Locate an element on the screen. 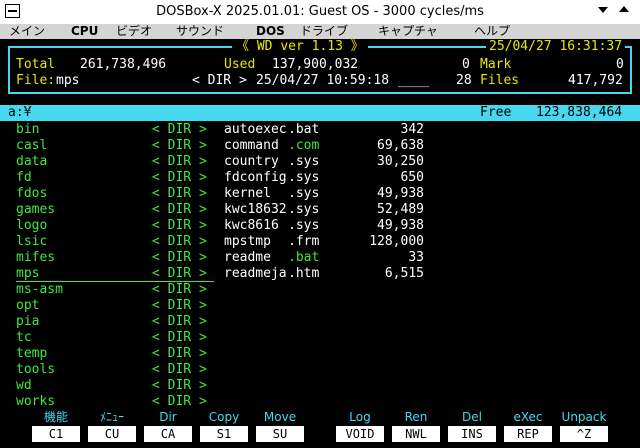 The width and height of the screenshot is (640, 448). list-item: lsic < DIR > is located at coordinates (116, 242).